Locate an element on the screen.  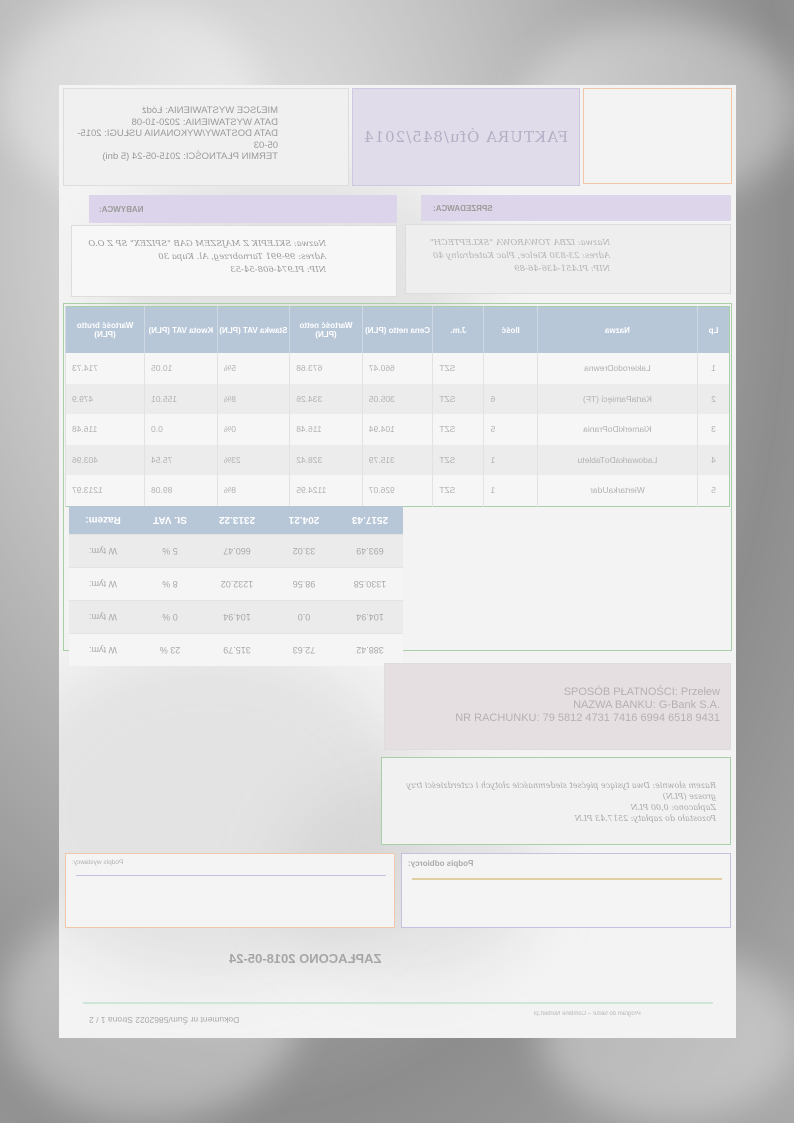
cell: 305.05 is located at coordinates (397, 398).